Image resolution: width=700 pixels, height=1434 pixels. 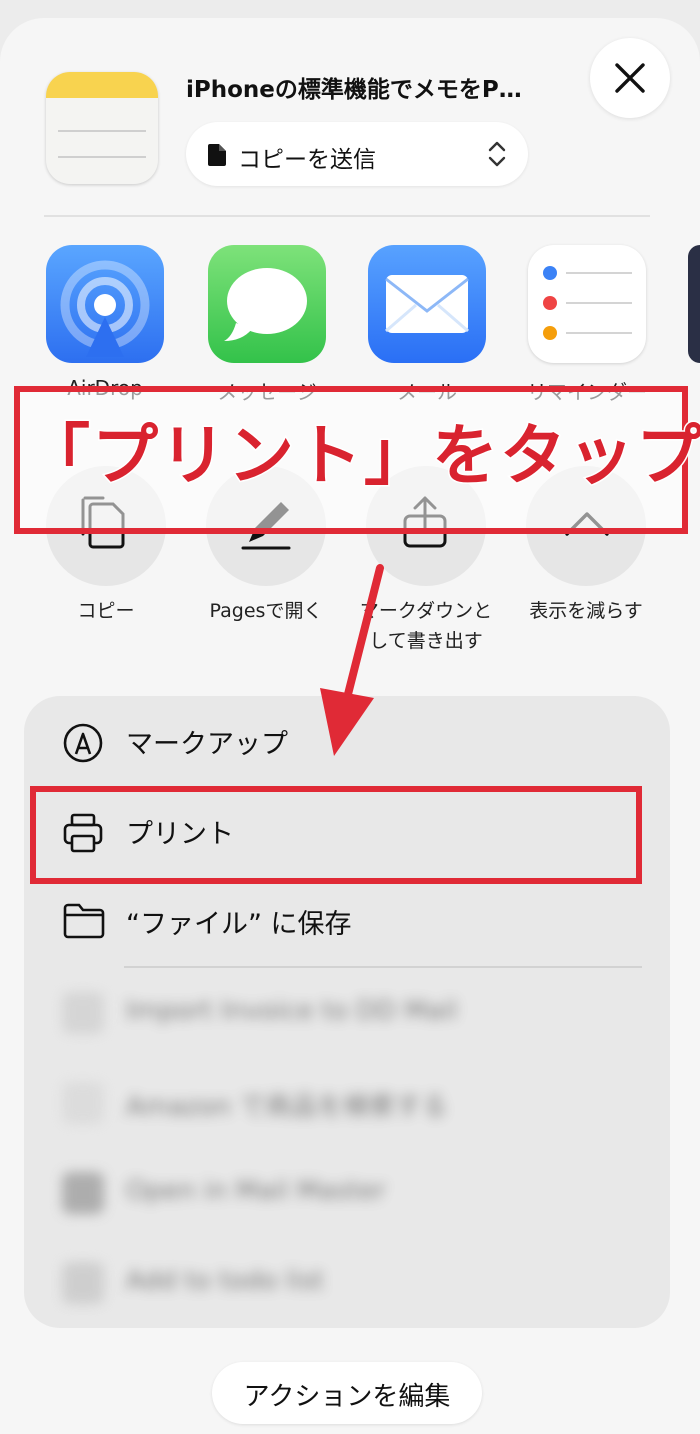 I want to click on blurred-label: Open in Mail Master, so click(x=256, y=1191).